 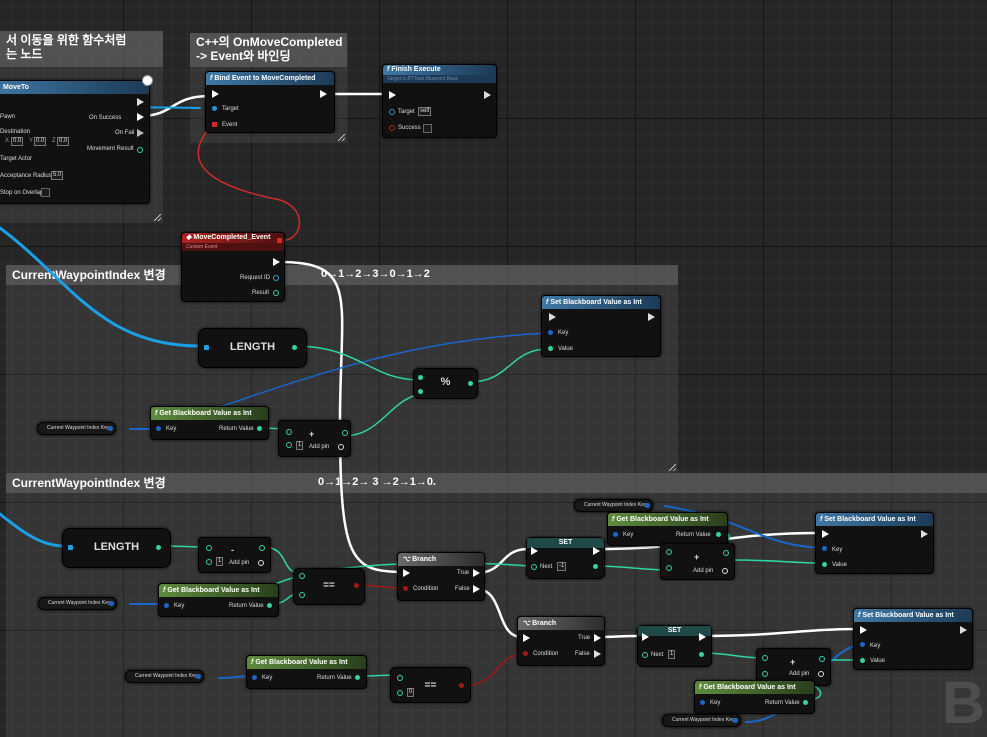 What do you see at coordinates (561, 641) in the screenshot?
I see `branch-node: ⌥ Branch True Condition False` at bounding box center [561, 641].